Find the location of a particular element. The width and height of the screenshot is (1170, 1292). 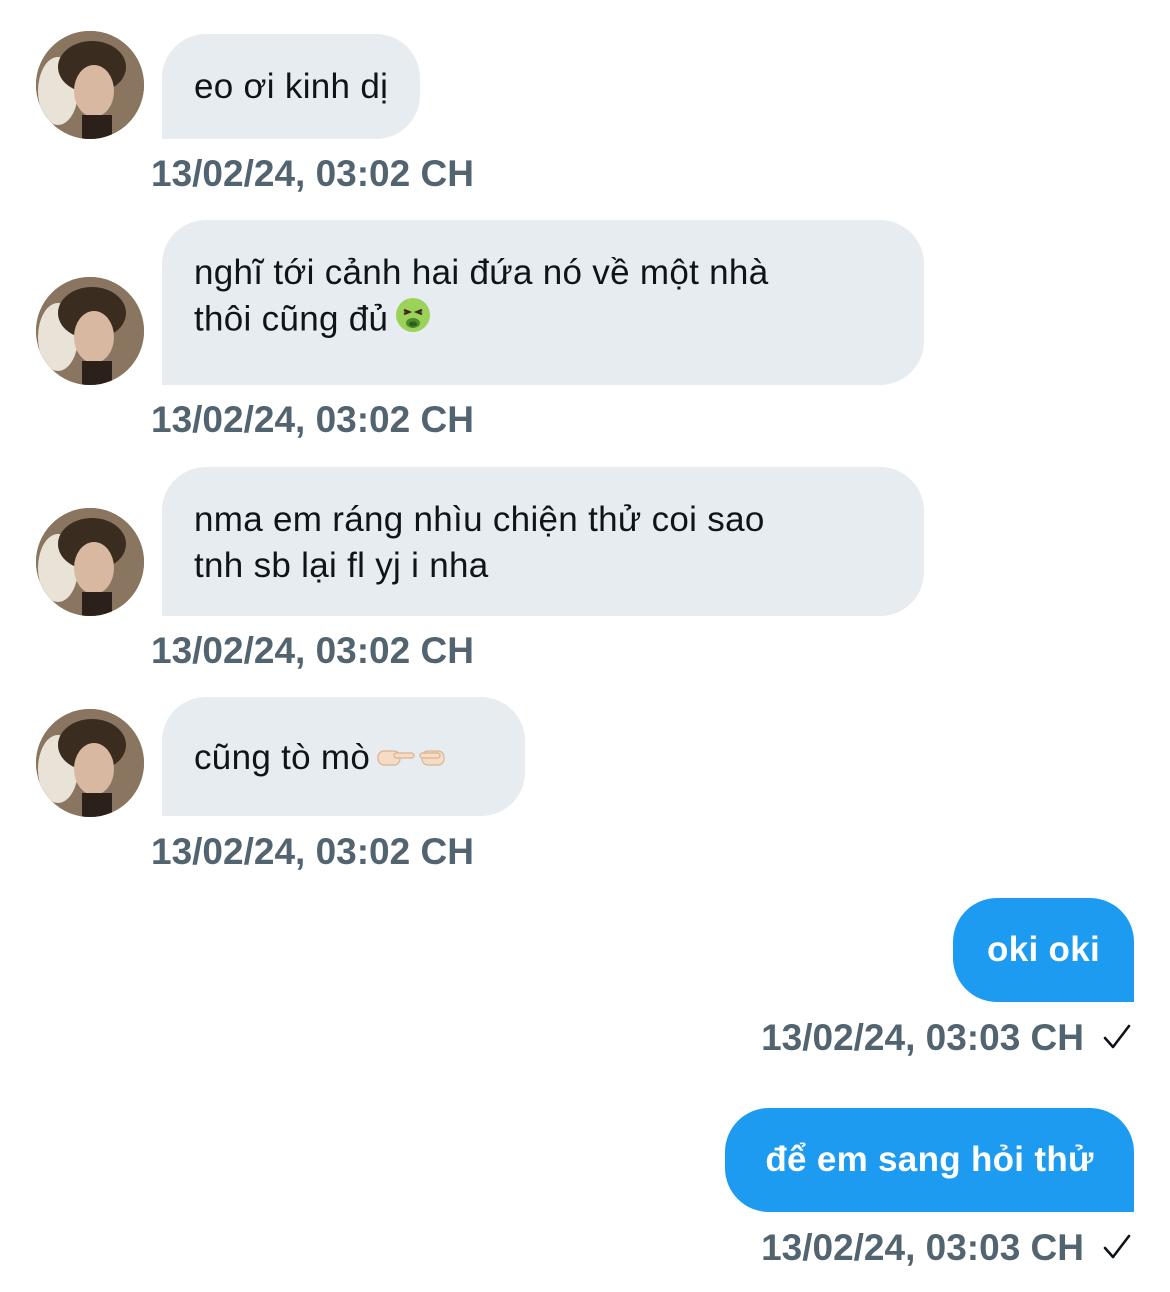

message-bubble-incoming: cũng tò mò is located at coordinates (343, 756).